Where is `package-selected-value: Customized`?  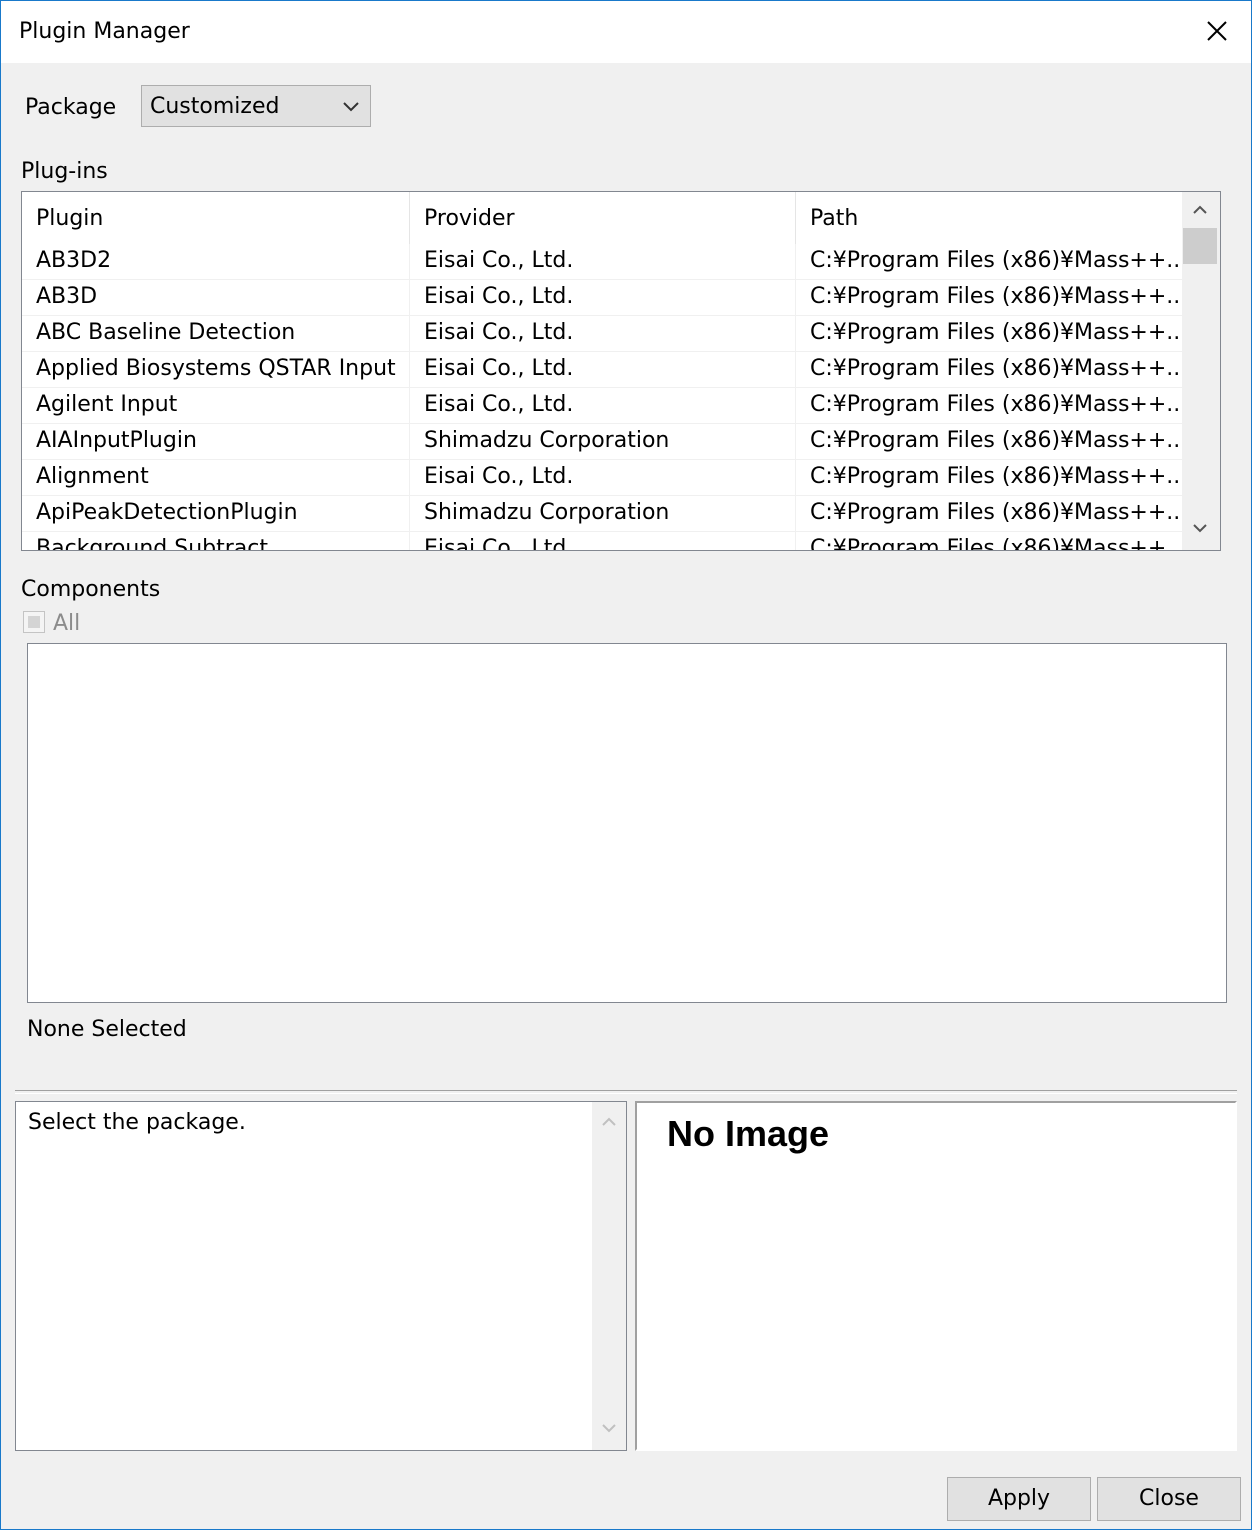 package-selected-value: Customized is located at coordinates (215, 106).